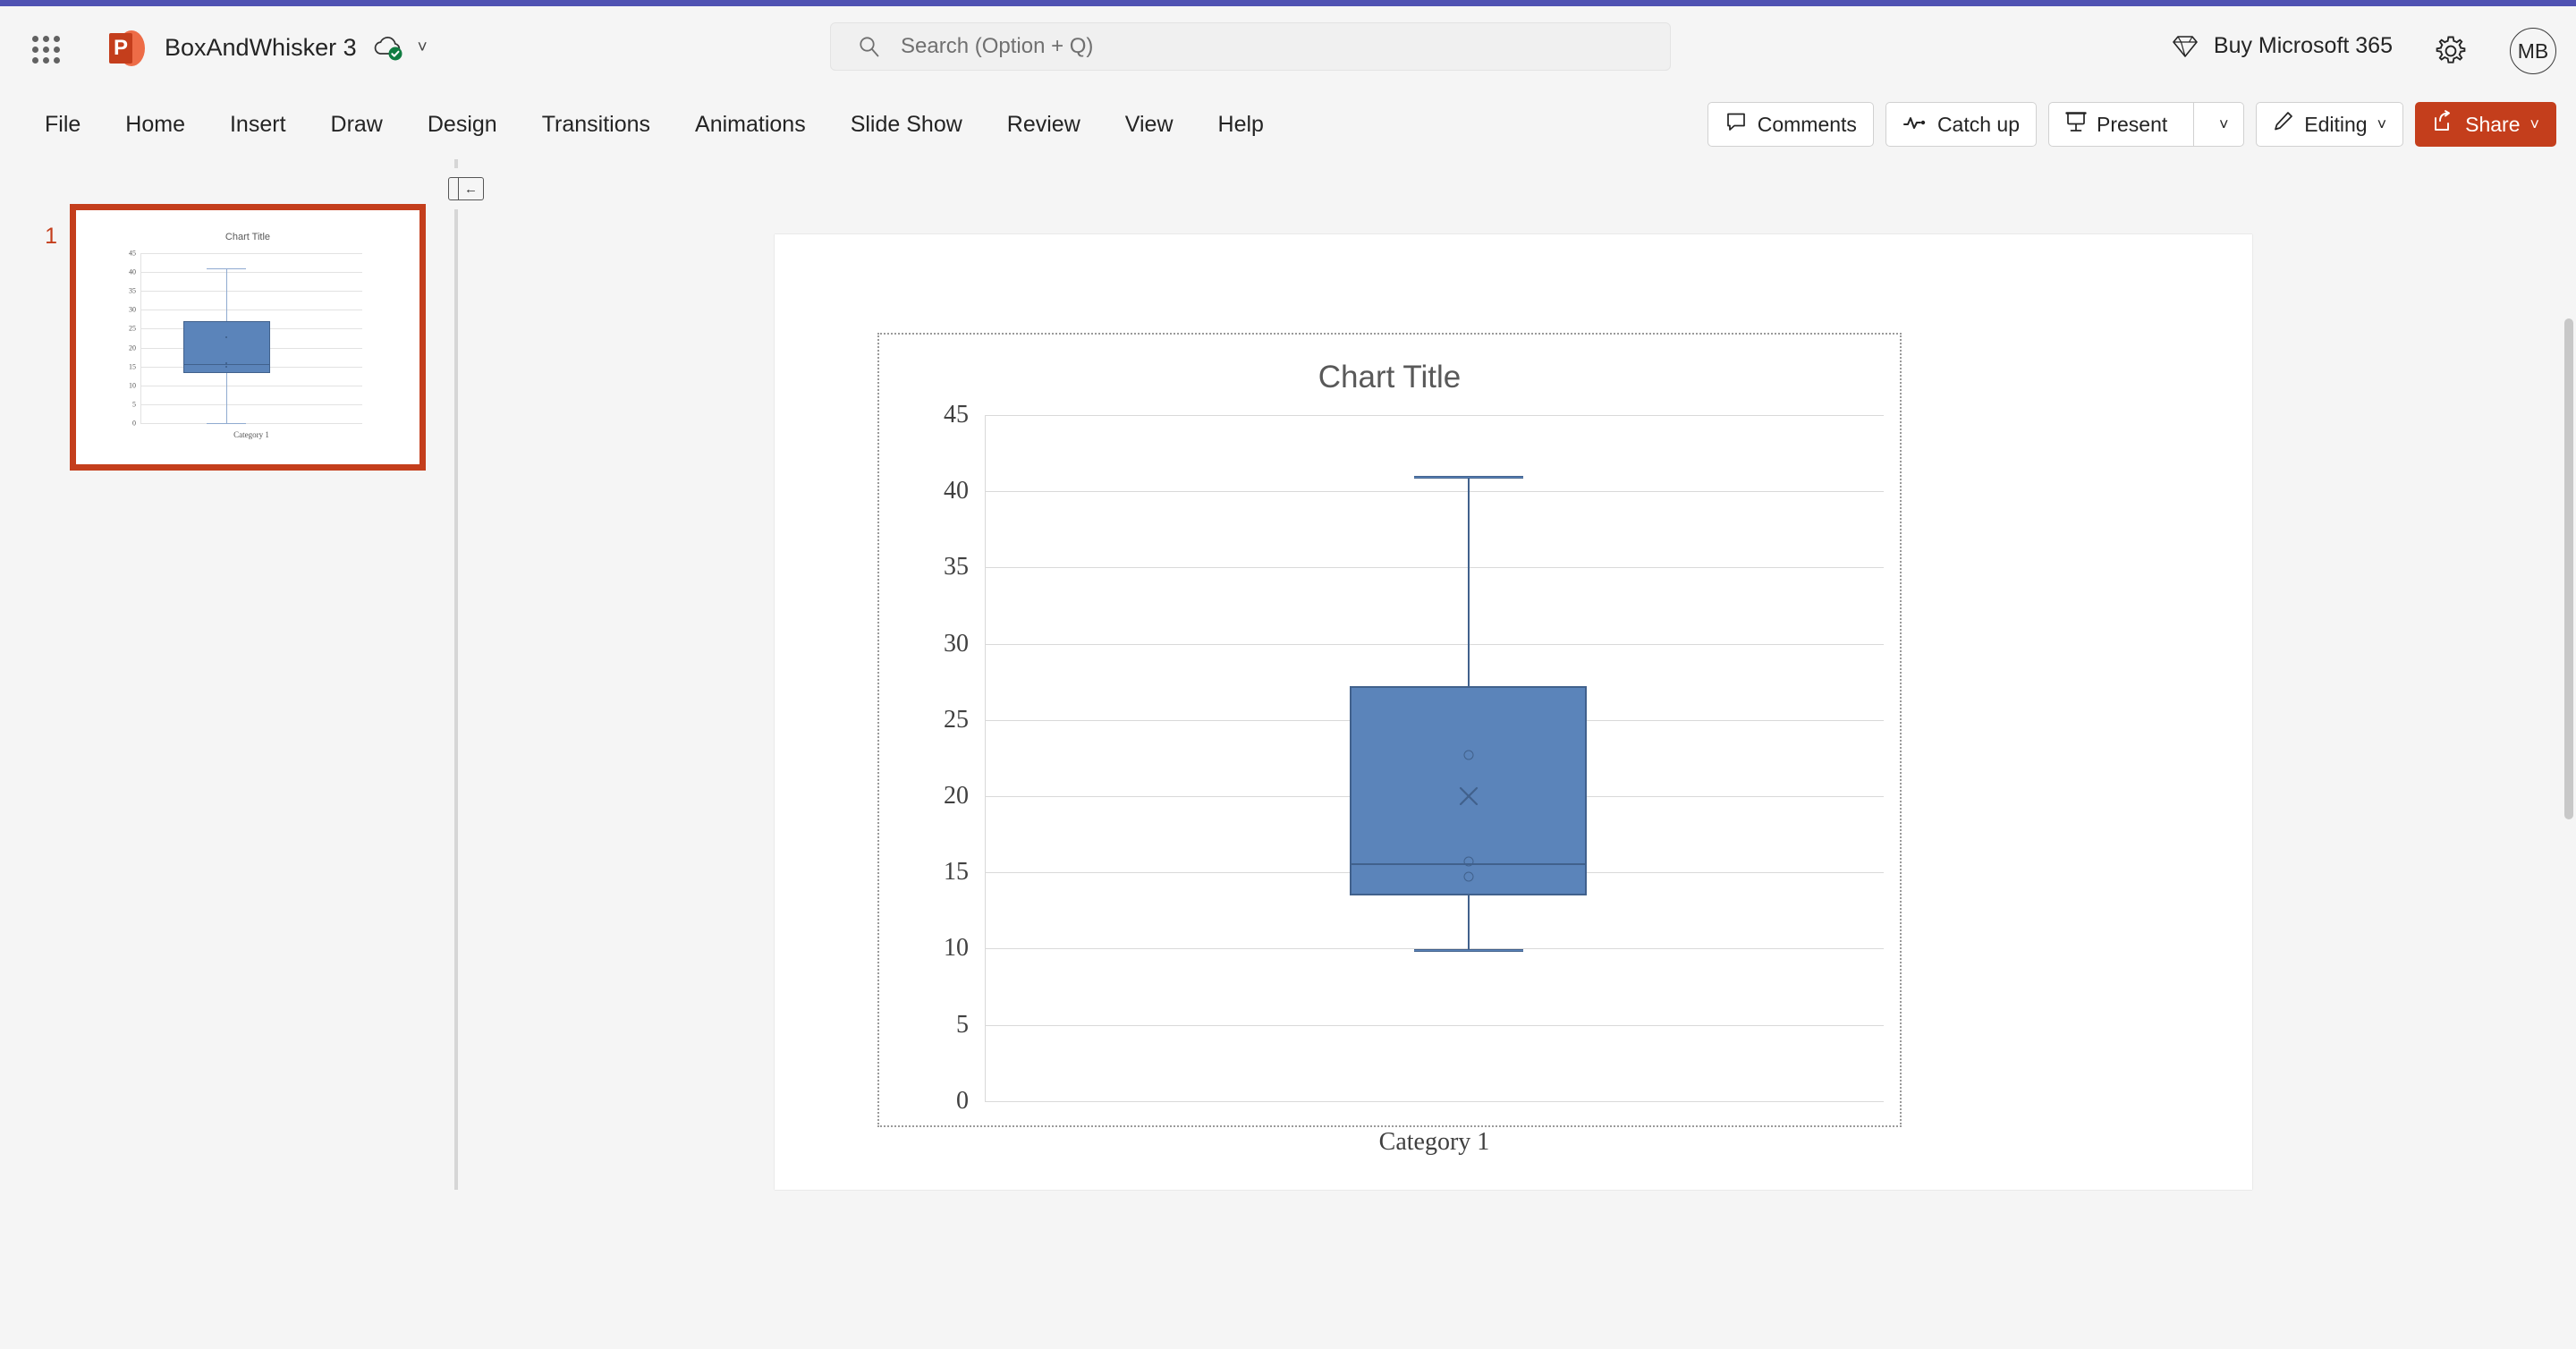 The width and height of the screenshot is (2576, 1349). I want to click on y-tick-label: 15, so click(956, 872).